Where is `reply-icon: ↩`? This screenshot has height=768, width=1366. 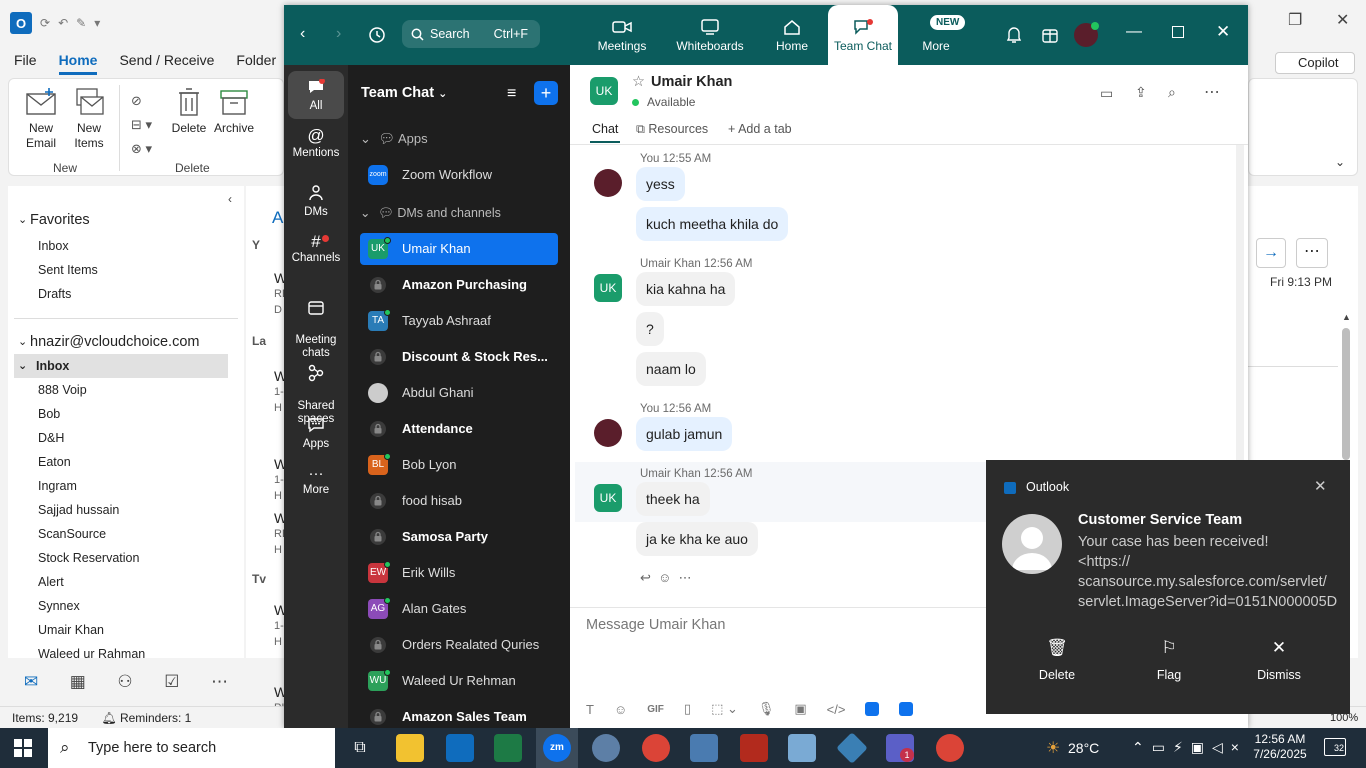
reply-icon: ↩ is located at coordinates (645, 577).